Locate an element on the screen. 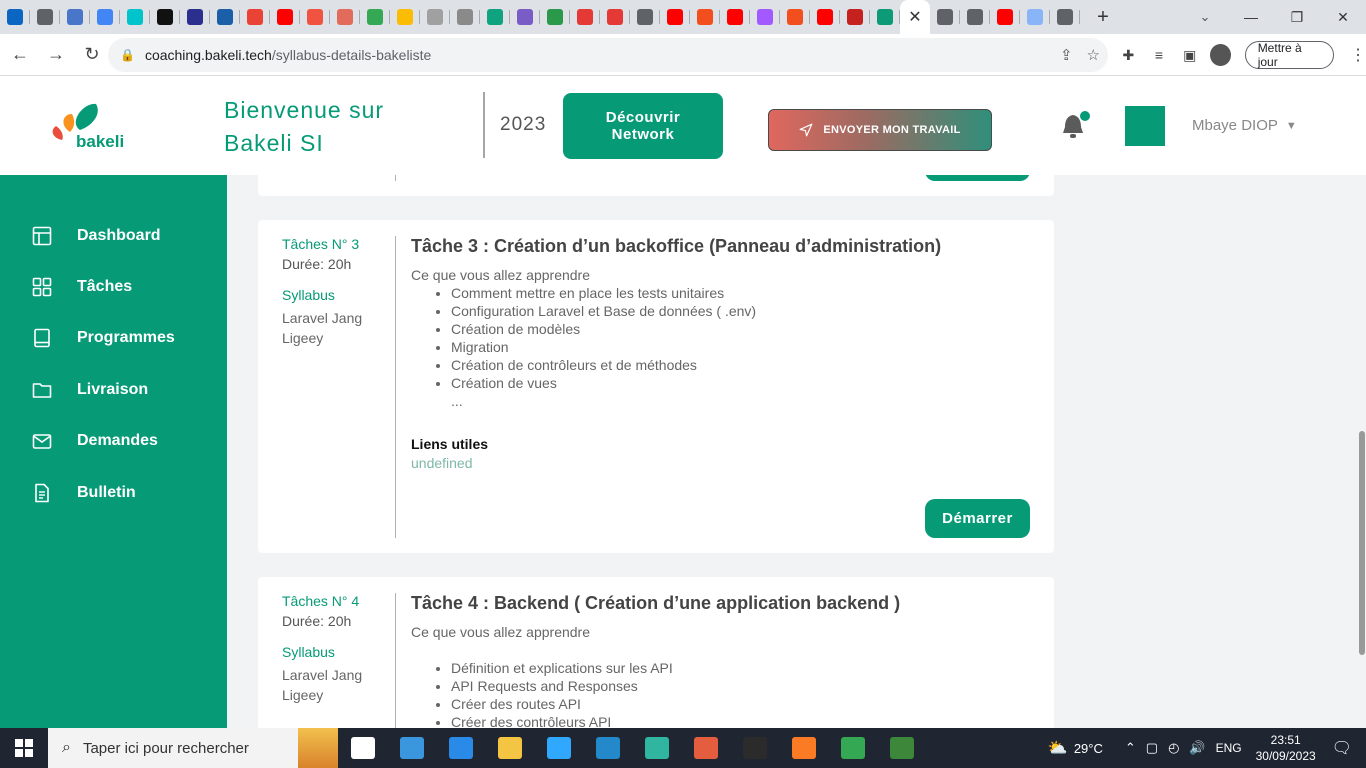  send-work-button: ENVOYER MON TRAVAIL is located at coordinates (880, 130).